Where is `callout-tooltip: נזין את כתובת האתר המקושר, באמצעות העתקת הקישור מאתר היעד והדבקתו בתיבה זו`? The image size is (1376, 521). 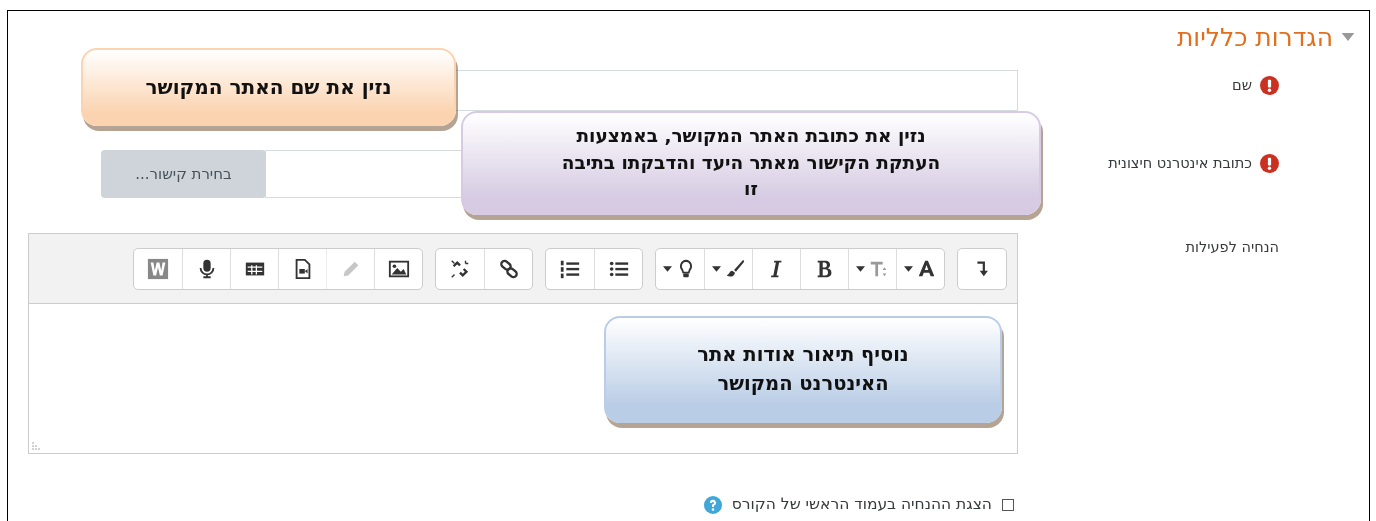 callout-tooltip: נזין את כתובת האתר המקושר, באמצעות העתקת הקישור מאתר היעד והדבקתו בתיבה זו is located at coordinates (751, 163).